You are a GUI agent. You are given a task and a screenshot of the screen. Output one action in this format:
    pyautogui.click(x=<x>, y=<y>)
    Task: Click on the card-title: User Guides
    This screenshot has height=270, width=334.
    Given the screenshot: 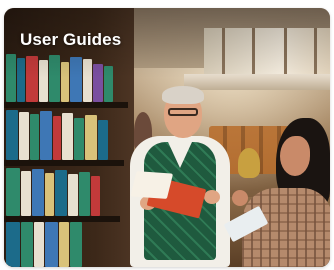 What is the action you would take?
    pyautogui.click(x=71, y=39)
    